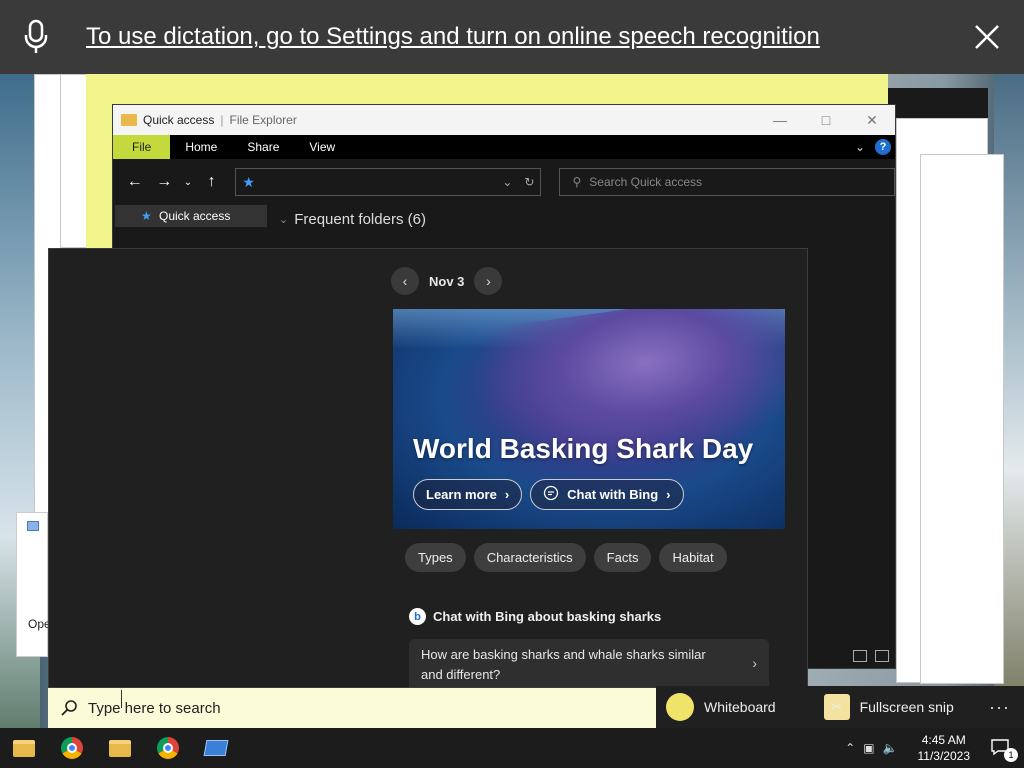 The image size is (1024, 768). What do you see at coordinates (906, 707) in the screenshot?
I see `suggestion-label: Fullscreen snip` at bounding box center [906, 707].